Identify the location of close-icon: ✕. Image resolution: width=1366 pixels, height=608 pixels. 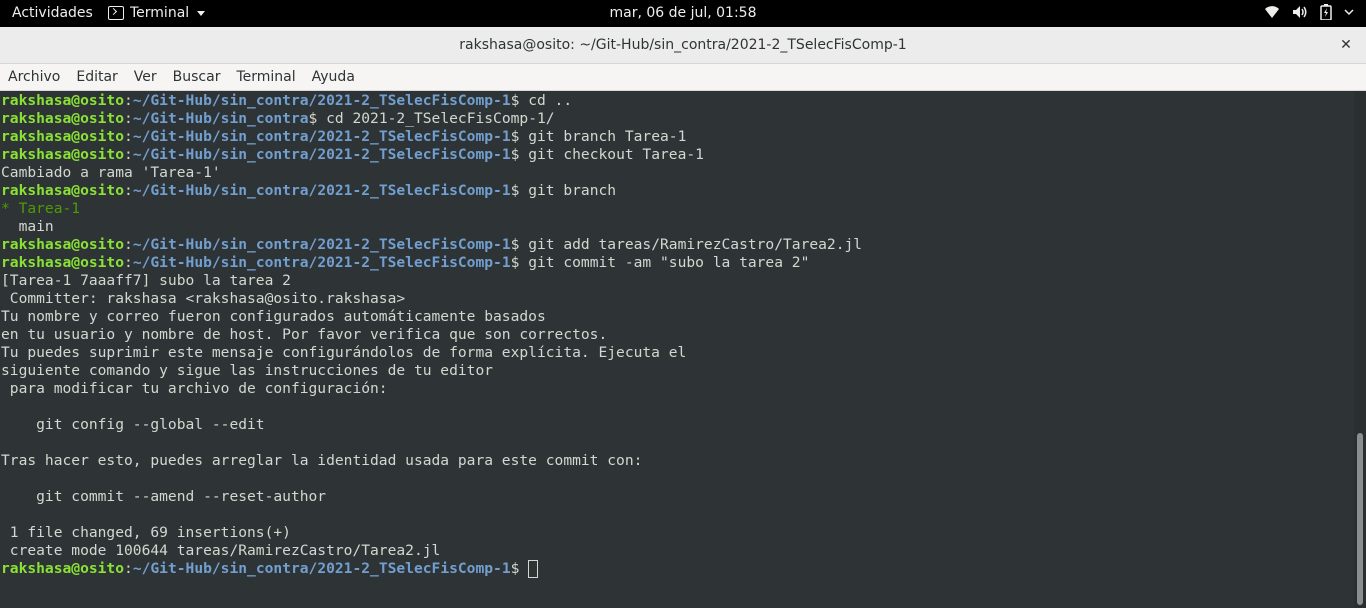
(1346, 45).